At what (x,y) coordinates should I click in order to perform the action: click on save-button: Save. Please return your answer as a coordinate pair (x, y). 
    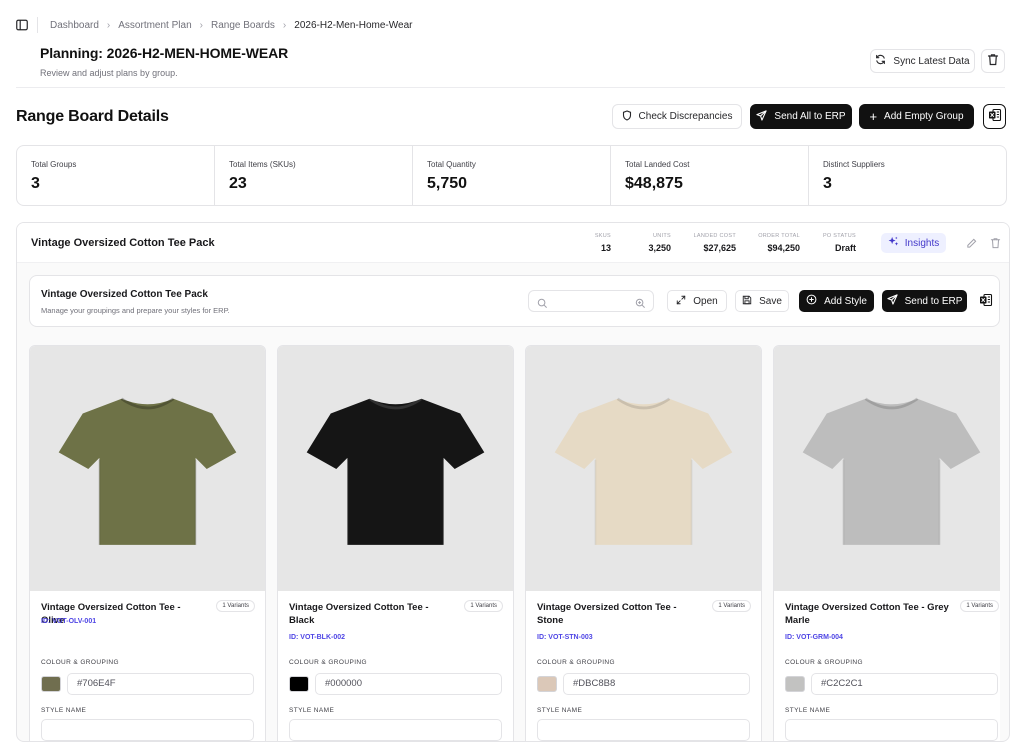
    Looking at the image, I should click on (762, 301).